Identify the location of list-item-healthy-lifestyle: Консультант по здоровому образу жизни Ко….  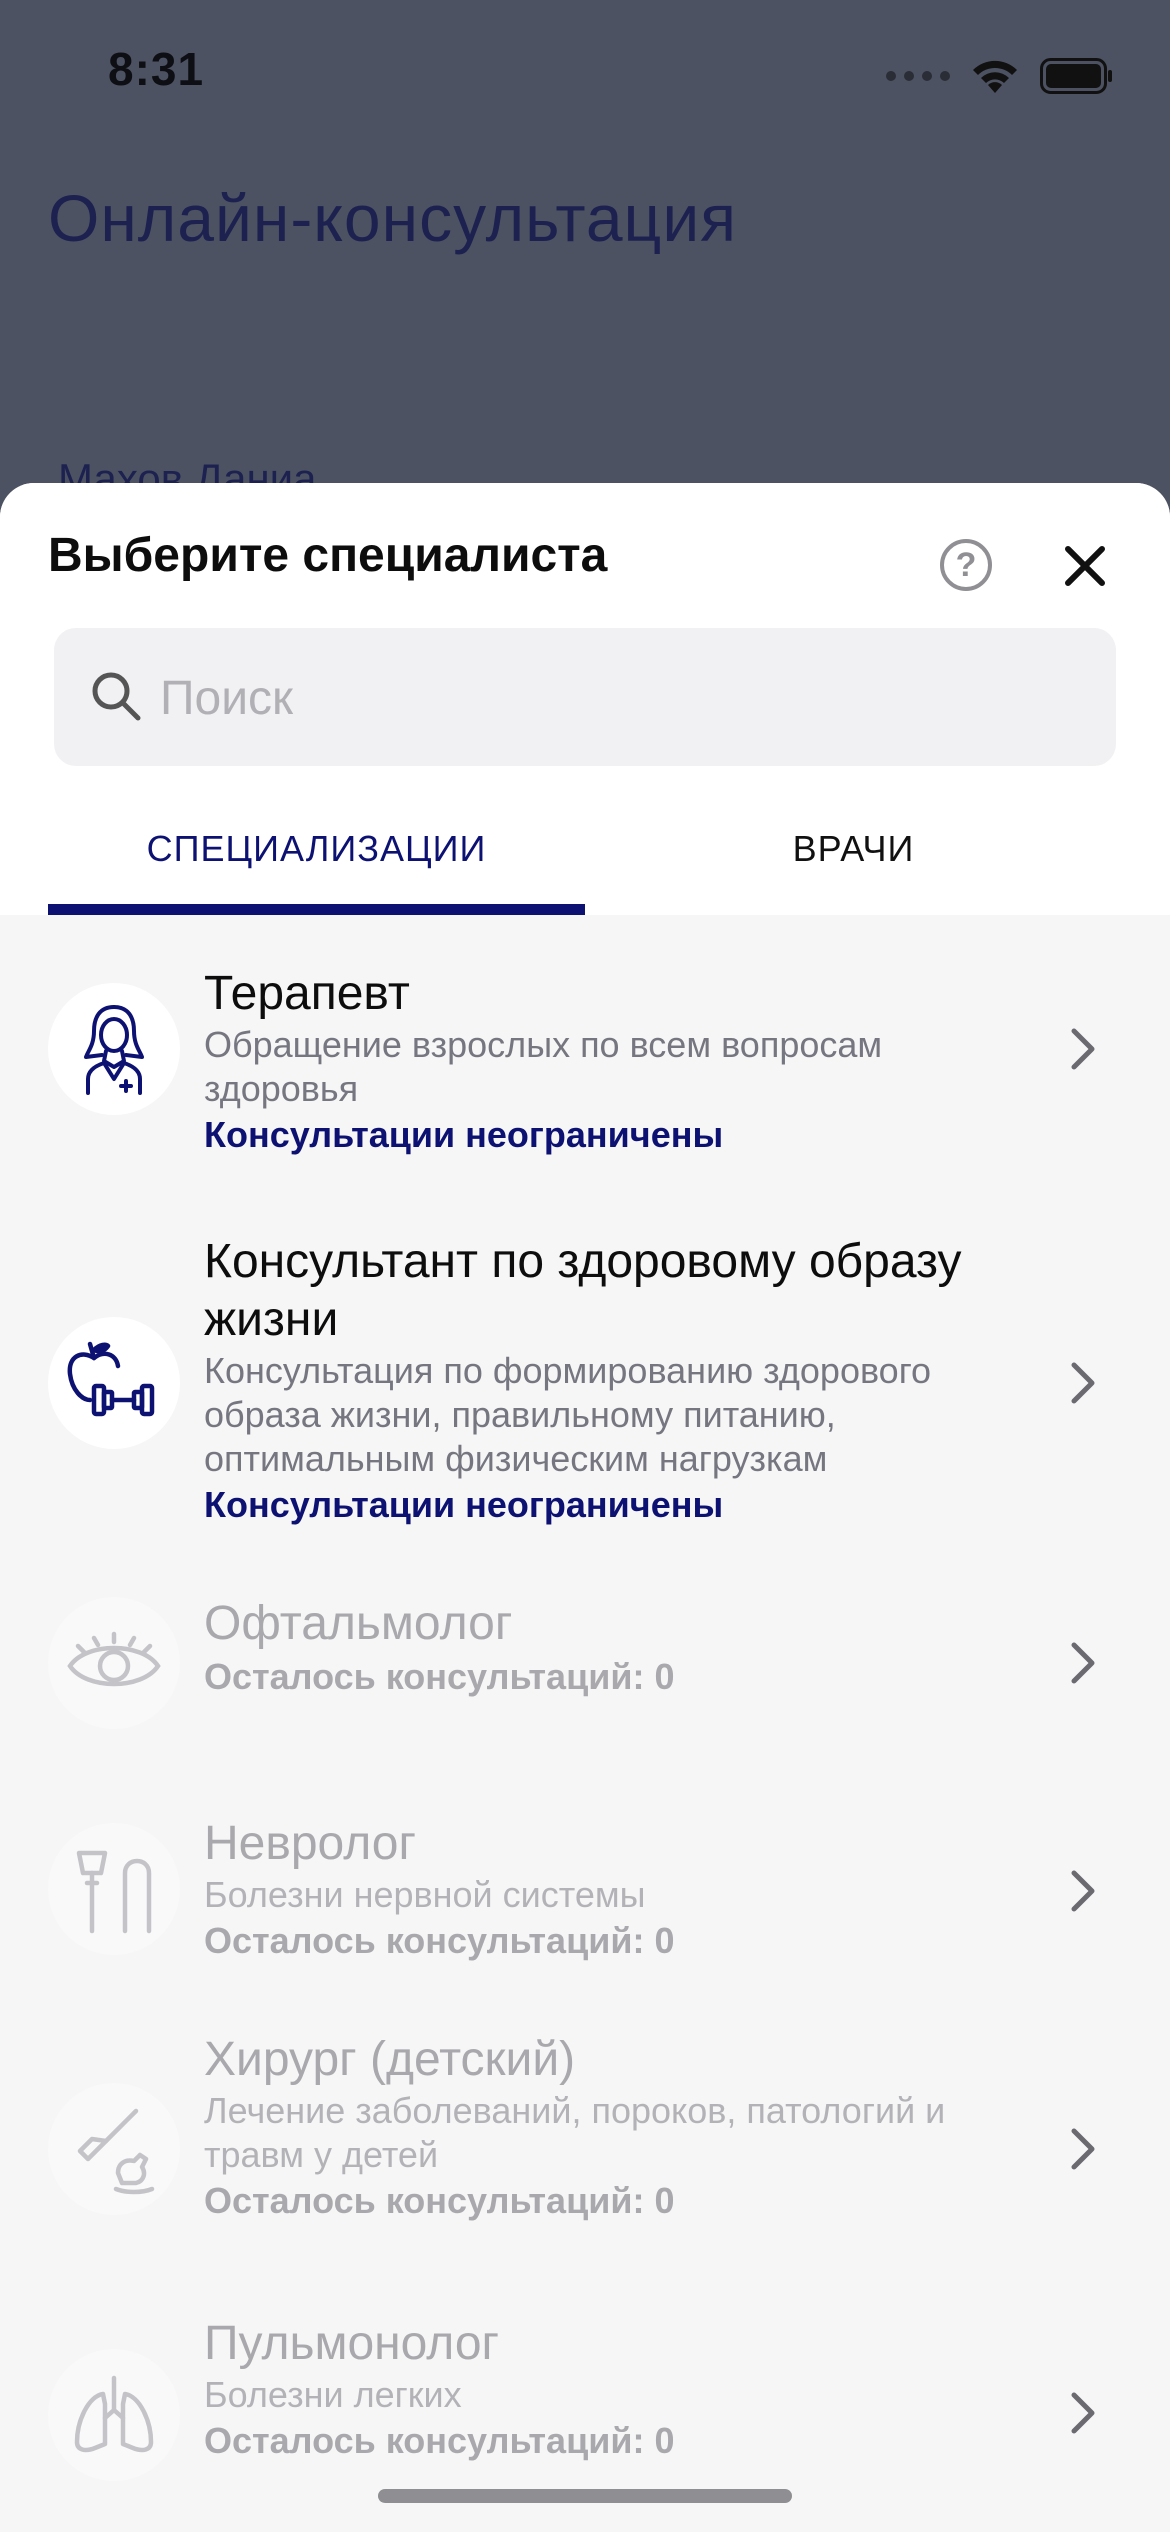
(585, 1385).